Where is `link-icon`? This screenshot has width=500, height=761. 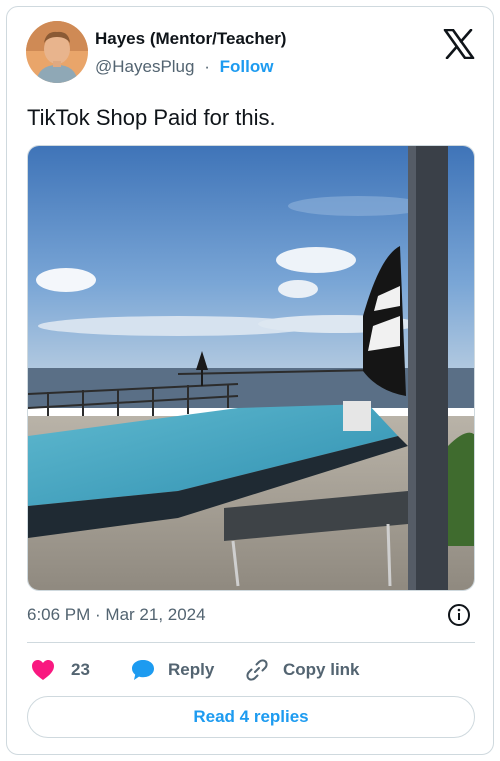
link-icon is located at coordinates (257, 670).